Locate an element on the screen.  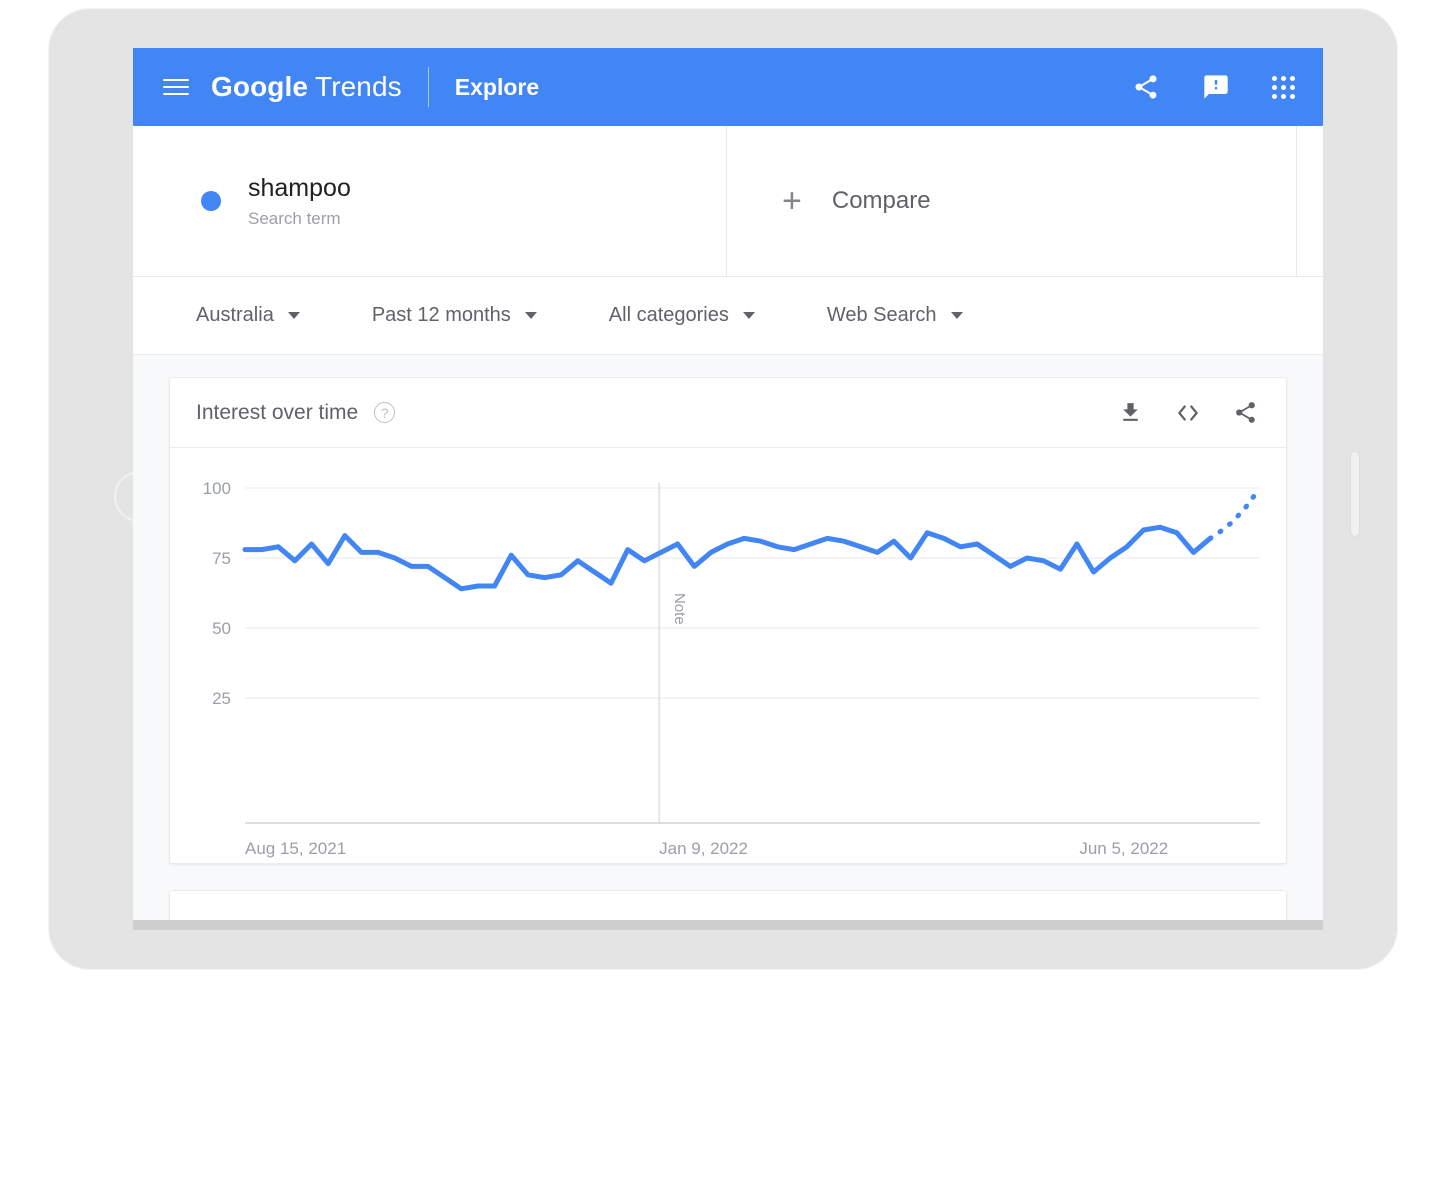
horizontal-scrollbar is located at coordinates (728, 925).